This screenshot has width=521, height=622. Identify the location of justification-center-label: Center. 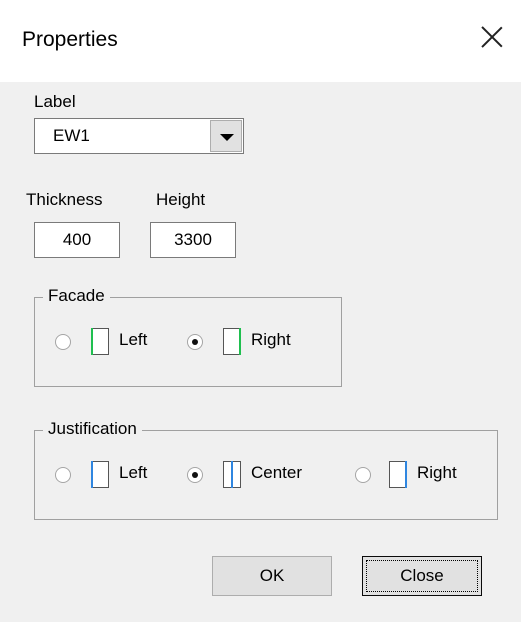
(277, 472).